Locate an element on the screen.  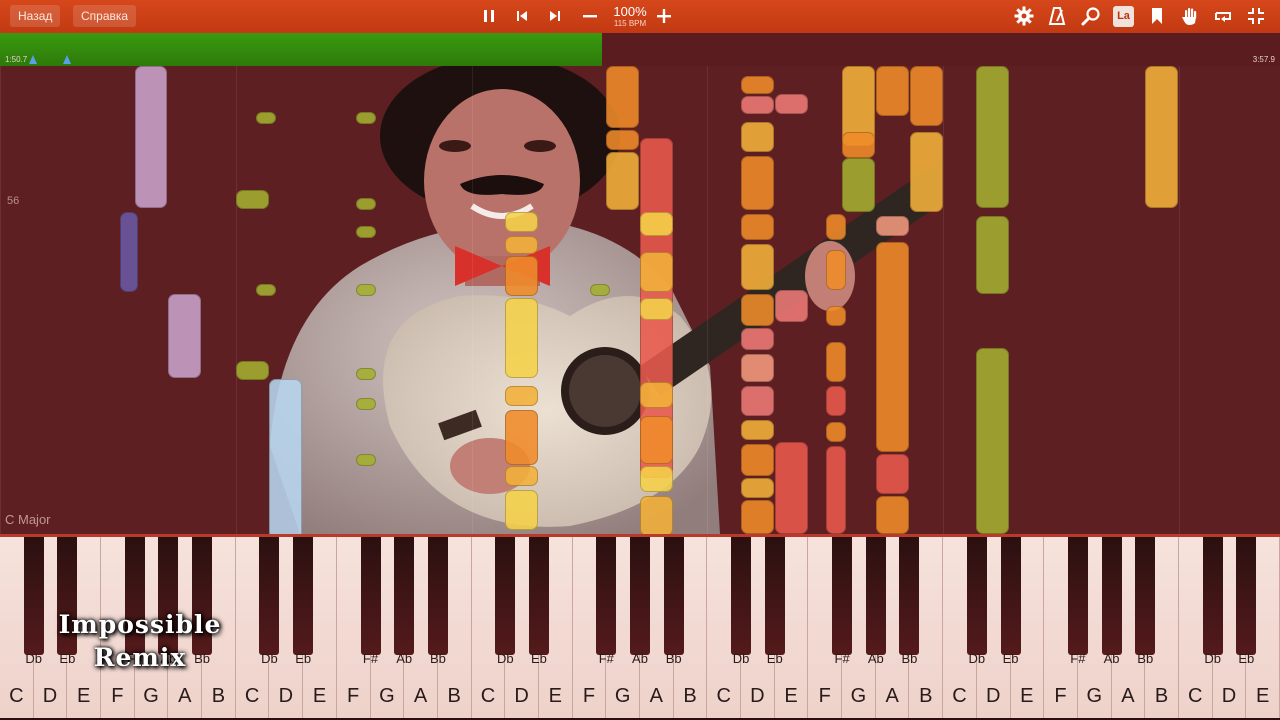
skip-forward-icon is located at coordinates (555, 16).